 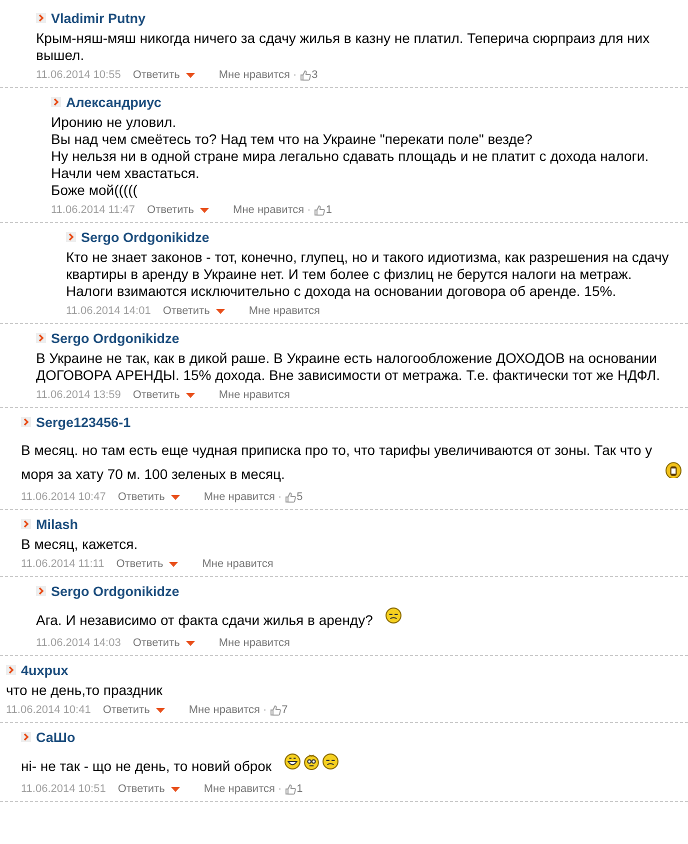 What do you see at coordinates (78, 75) in the screenshot?
I see `comment-date: 11.06.2014 10:55` at bounding box center [78, 75].